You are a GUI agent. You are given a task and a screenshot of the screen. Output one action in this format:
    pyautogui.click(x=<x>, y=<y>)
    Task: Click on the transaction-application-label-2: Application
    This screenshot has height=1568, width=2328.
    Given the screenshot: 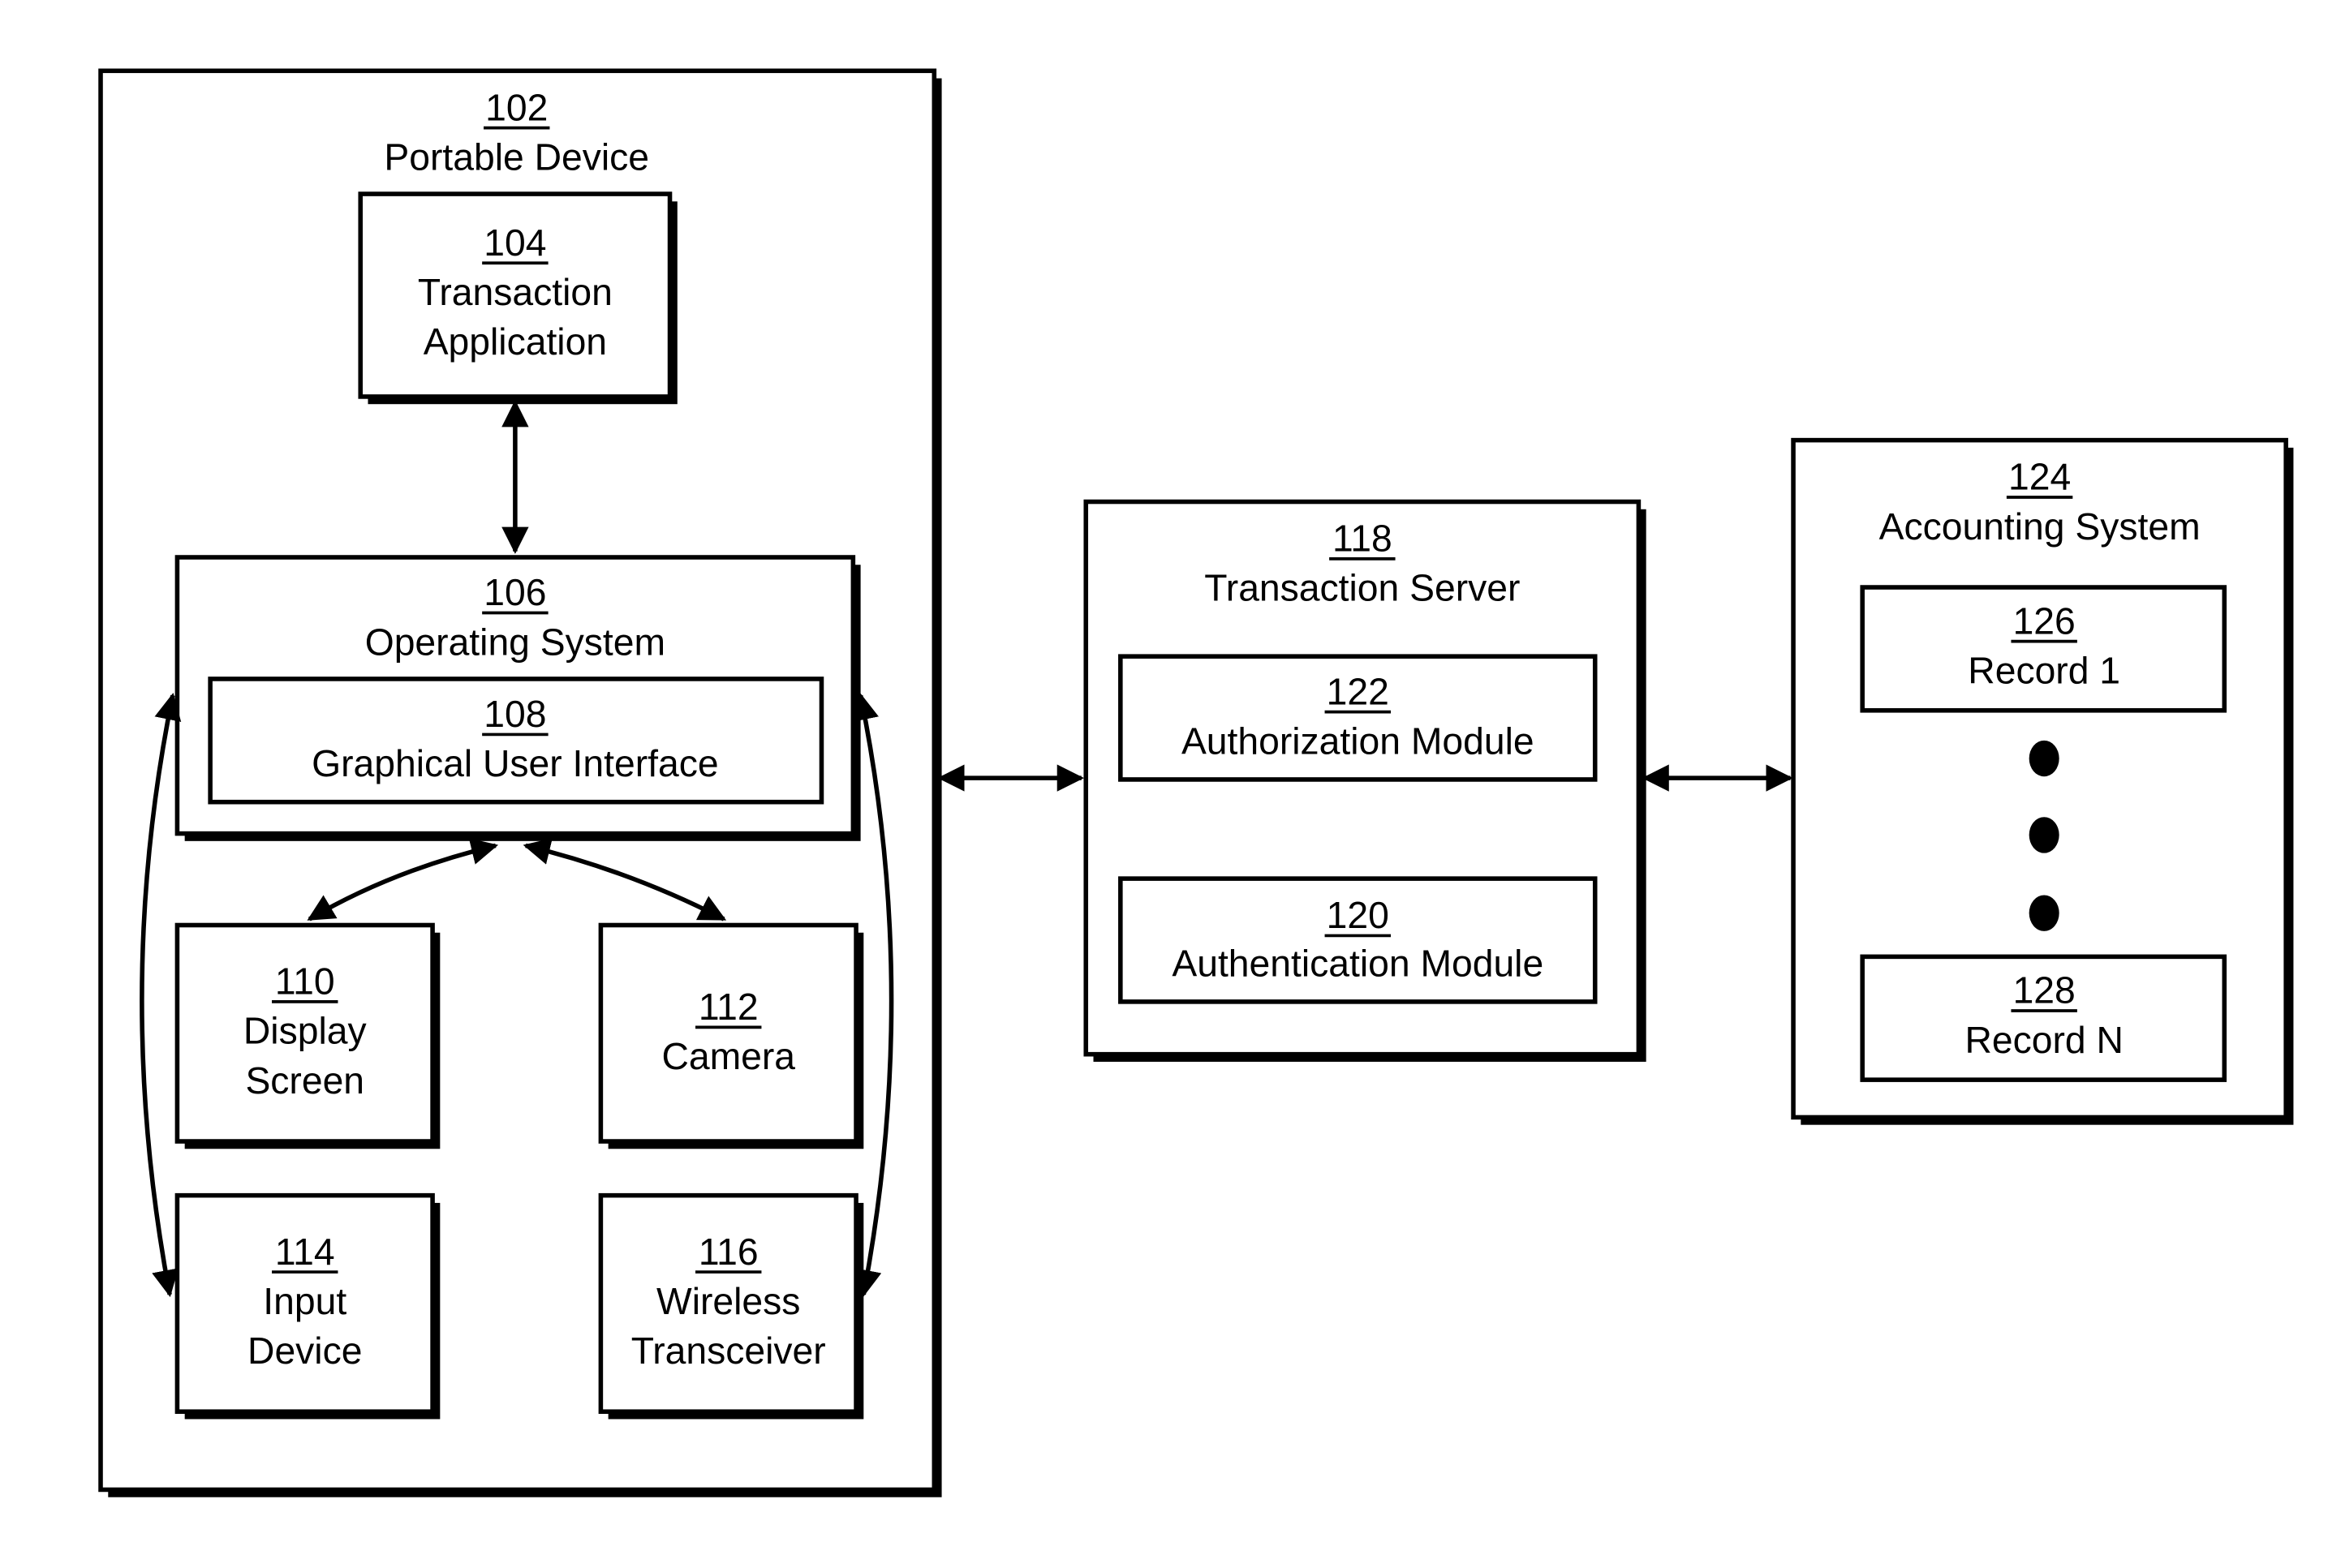 What is the action you would take?
    pyautogui.click(x=515, y=341)
    